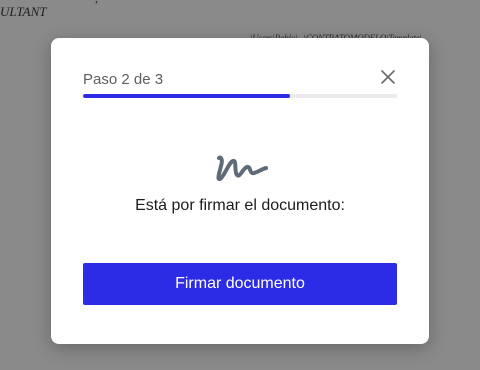 The image size is (480, 370). Describe the element at coordinates (242, 168) in the screenshot. I see `signature-icon` at that location.